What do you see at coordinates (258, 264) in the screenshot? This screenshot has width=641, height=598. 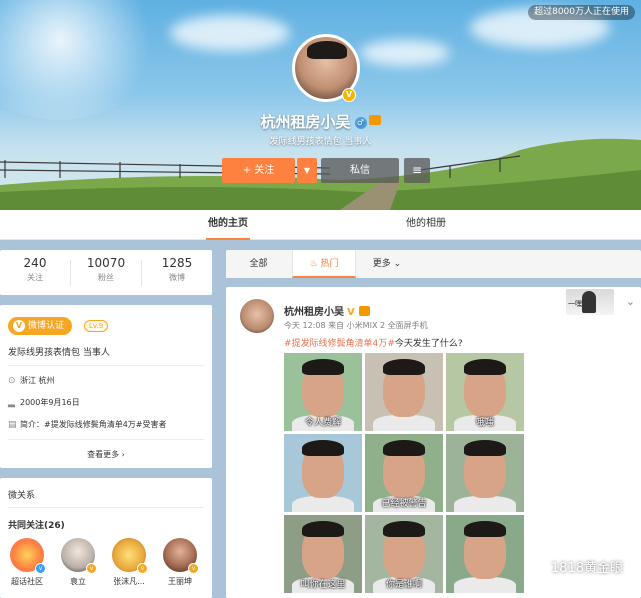 I see `feed-tab-all: 全部` at bounding box center [258, 264].